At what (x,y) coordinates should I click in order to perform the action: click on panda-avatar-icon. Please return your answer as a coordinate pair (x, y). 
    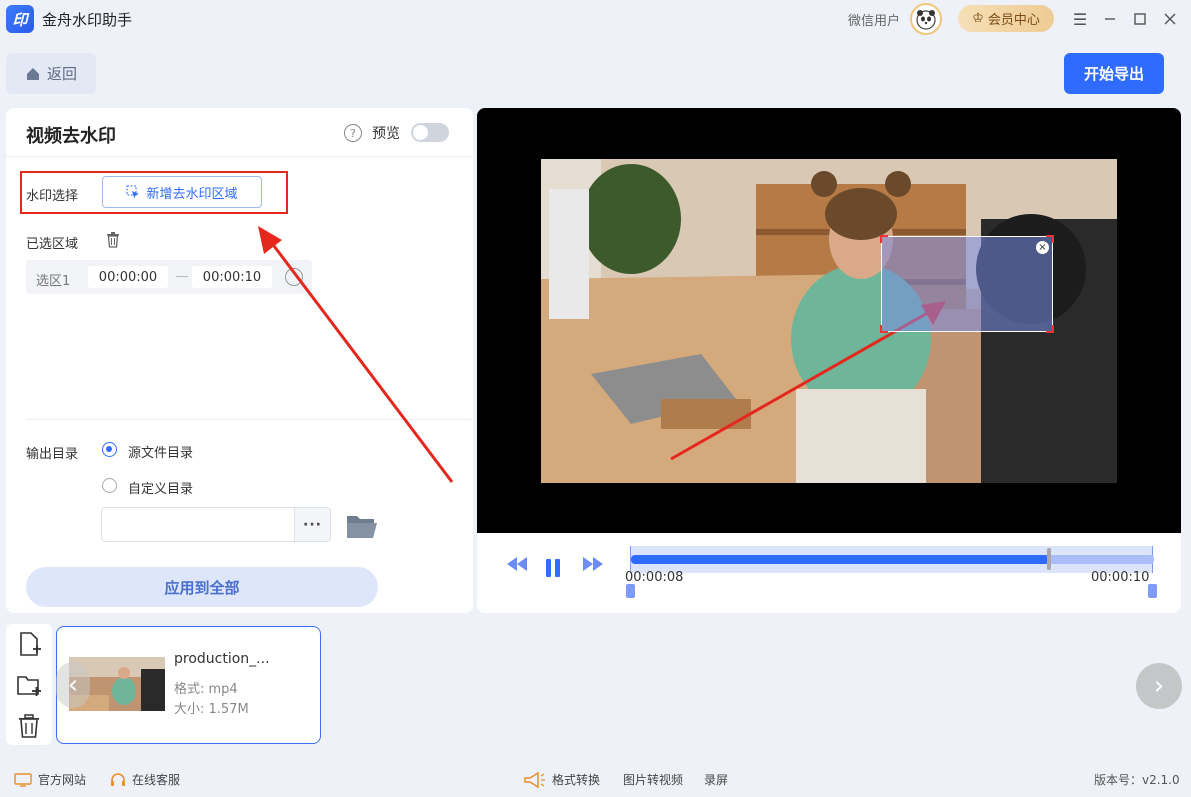
    Looking at the image, I should click on (926, 20).